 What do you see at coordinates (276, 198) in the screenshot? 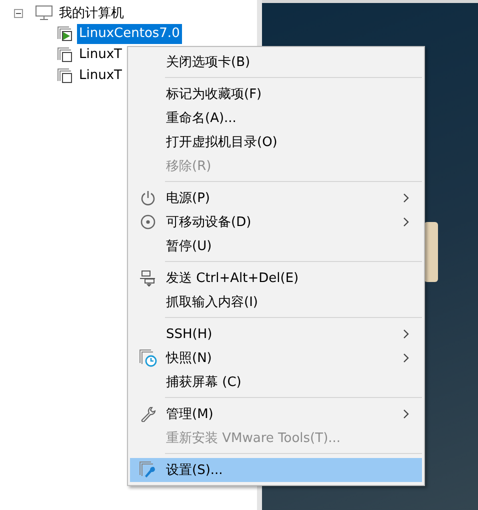
I see `menu-item: 电源(P)` at bounding box center [276, 198].